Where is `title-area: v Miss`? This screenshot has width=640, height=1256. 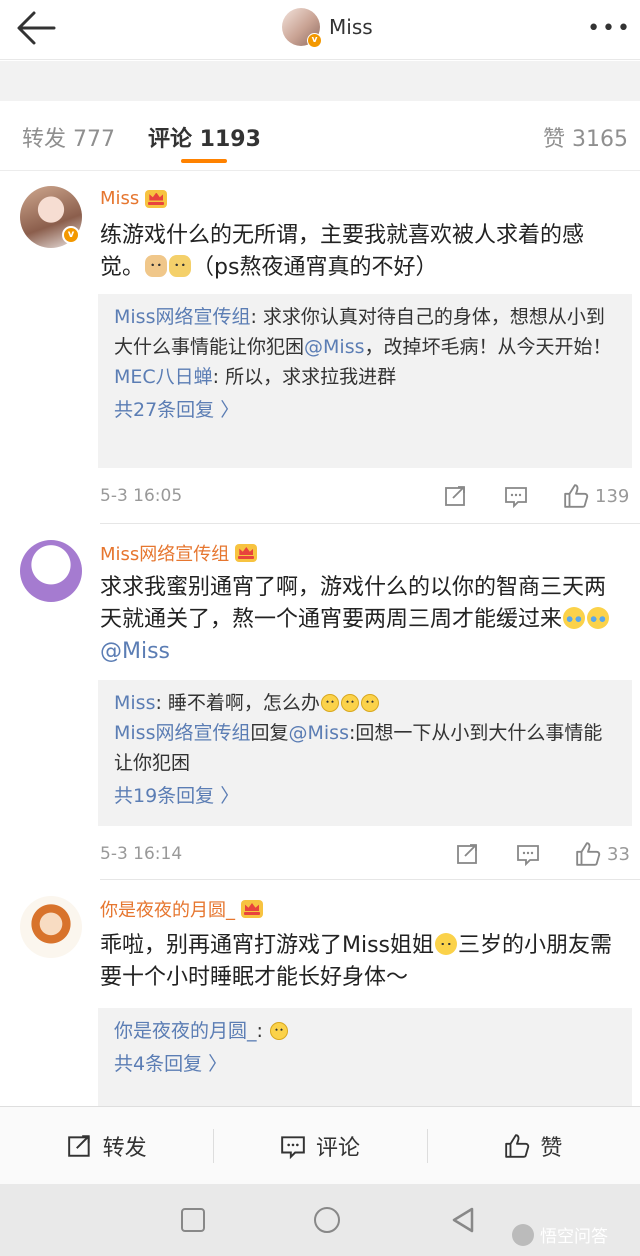 title-area: v Miss is located at coordinates (327, 27).